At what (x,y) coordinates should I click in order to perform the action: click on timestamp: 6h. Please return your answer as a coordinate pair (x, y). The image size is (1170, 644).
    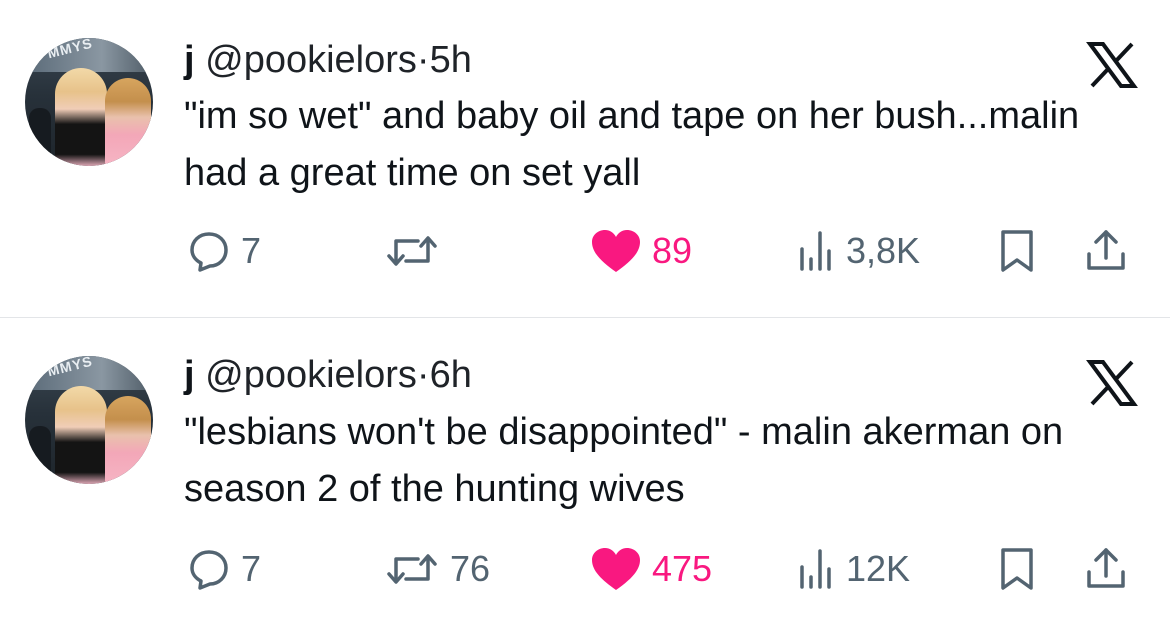
    Looking at the image, I should click on (451, 375).